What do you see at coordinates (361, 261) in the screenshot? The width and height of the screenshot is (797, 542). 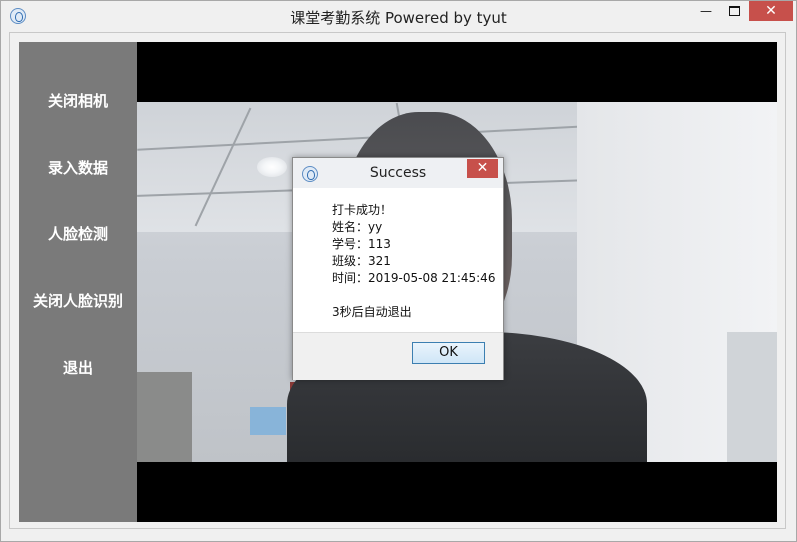 I see `message-line-class: 班级：321` at bounding box center [361, 261].